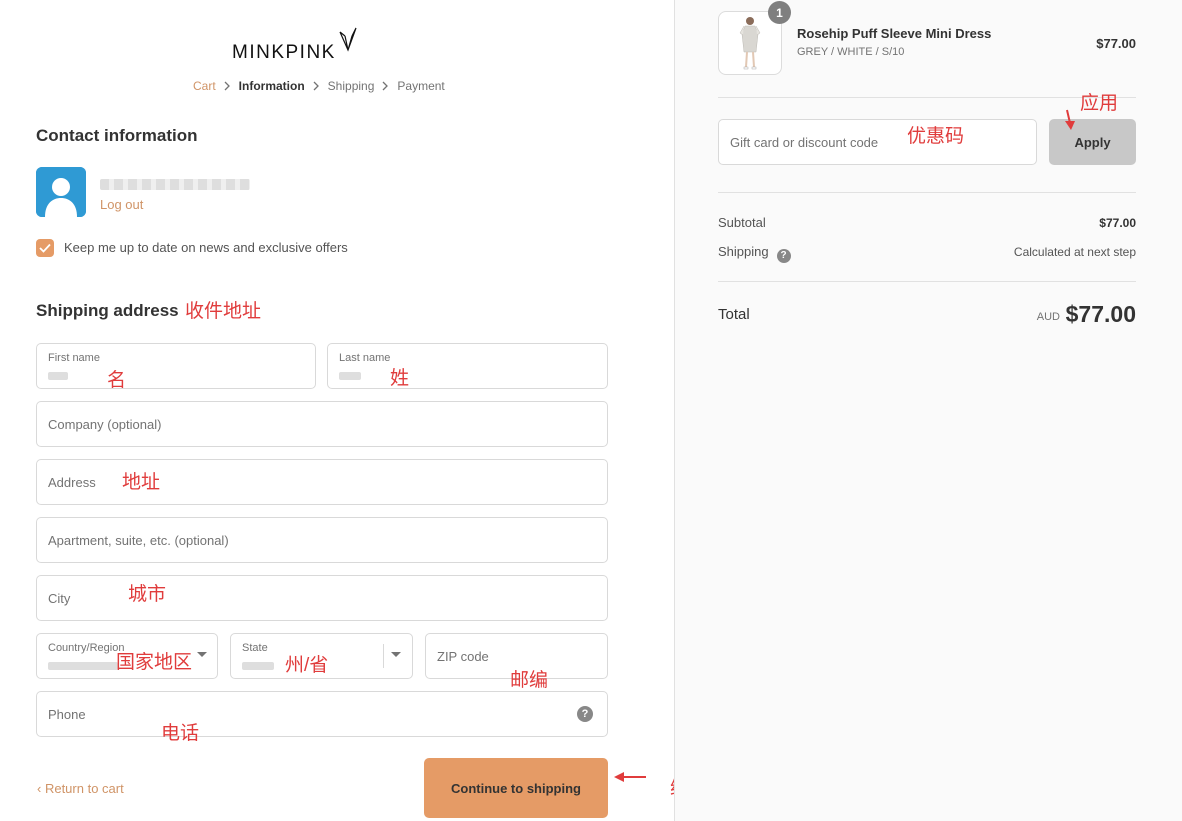 This screenshot has height=821, width=1182. What do you see at coordinates (936, 136) in the screenshot?
I see `annotation-discount: 优惠码` at bounding box center [936, 136].